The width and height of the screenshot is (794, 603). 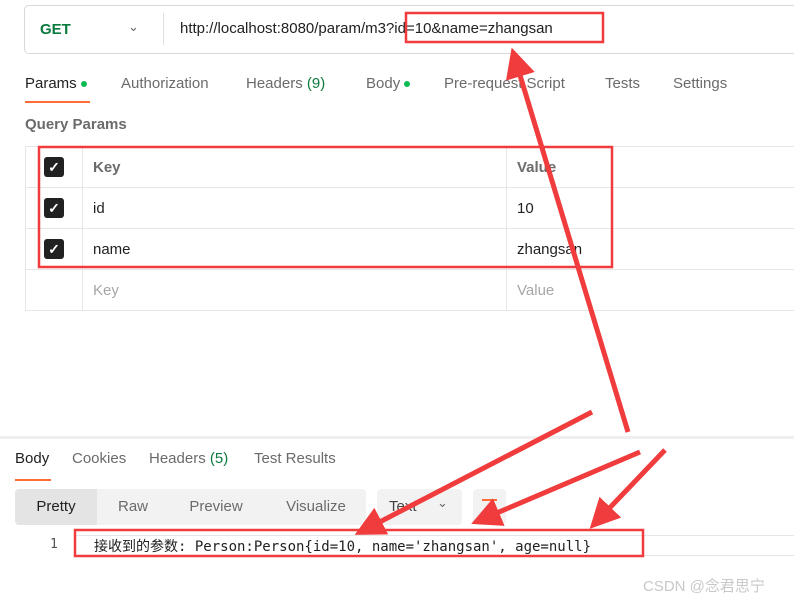 I want to click on annotation-box-params, so click(x=325, y=207).